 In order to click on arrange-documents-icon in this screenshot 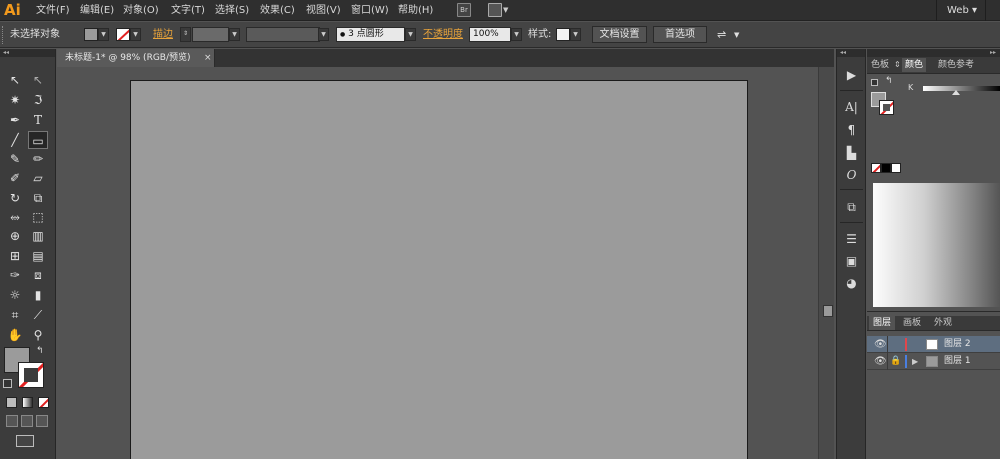, I will do `click(495, 10)`.